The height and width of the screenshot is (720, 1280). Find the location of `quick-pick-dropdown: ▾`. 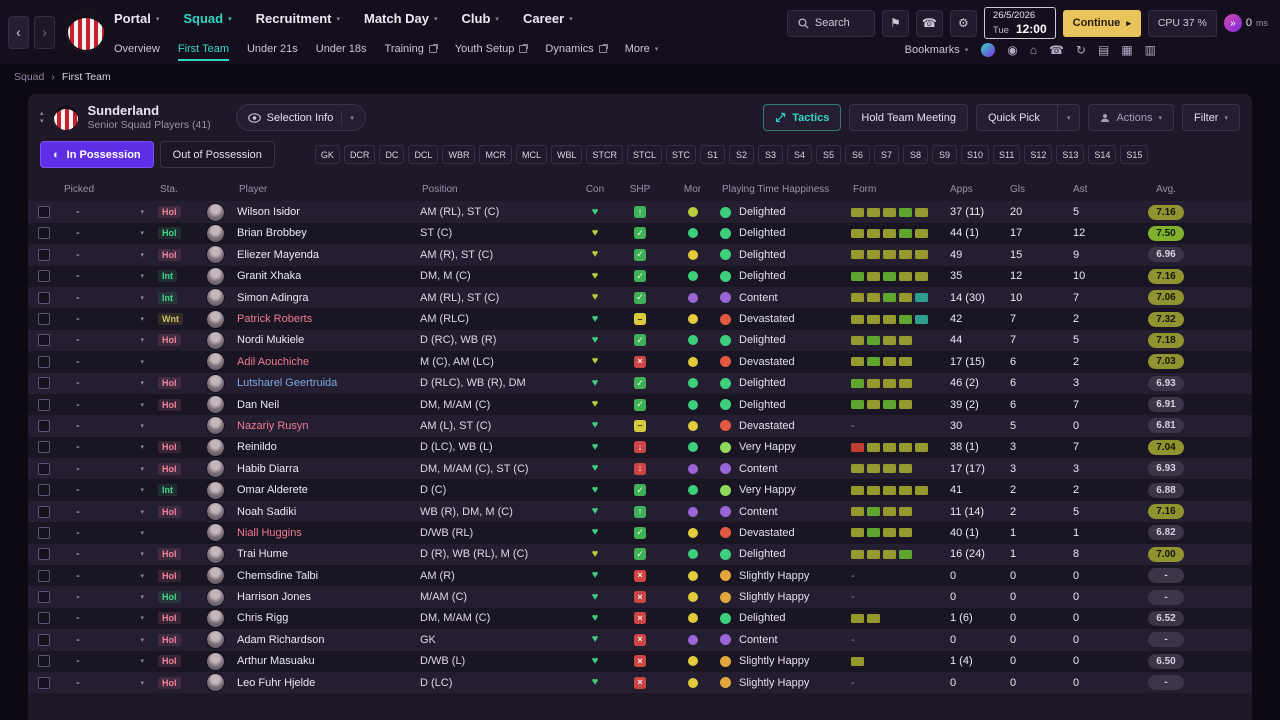

quick-pick-dropdown: ▾ is located at coordinates (1068, 118).